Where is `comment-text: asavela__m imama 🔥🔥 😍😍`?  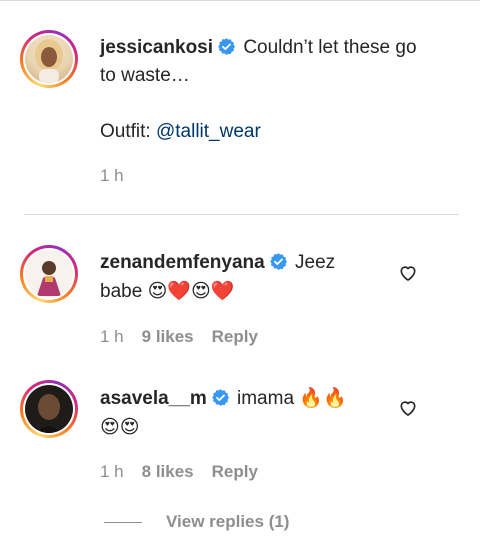
comment-text: asavela__m imama 🔥🔥 😍😍 is located at coordinates (245, 413).